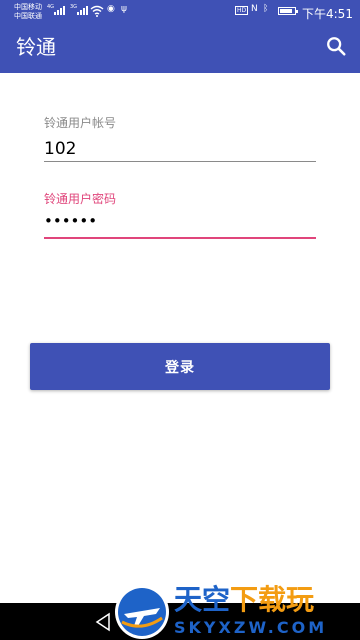  What do you see at coordinates (251, 627) in the screenshot?
I see `watermark-domain: SKYXZW.COM` at bounding box center [251, 627].